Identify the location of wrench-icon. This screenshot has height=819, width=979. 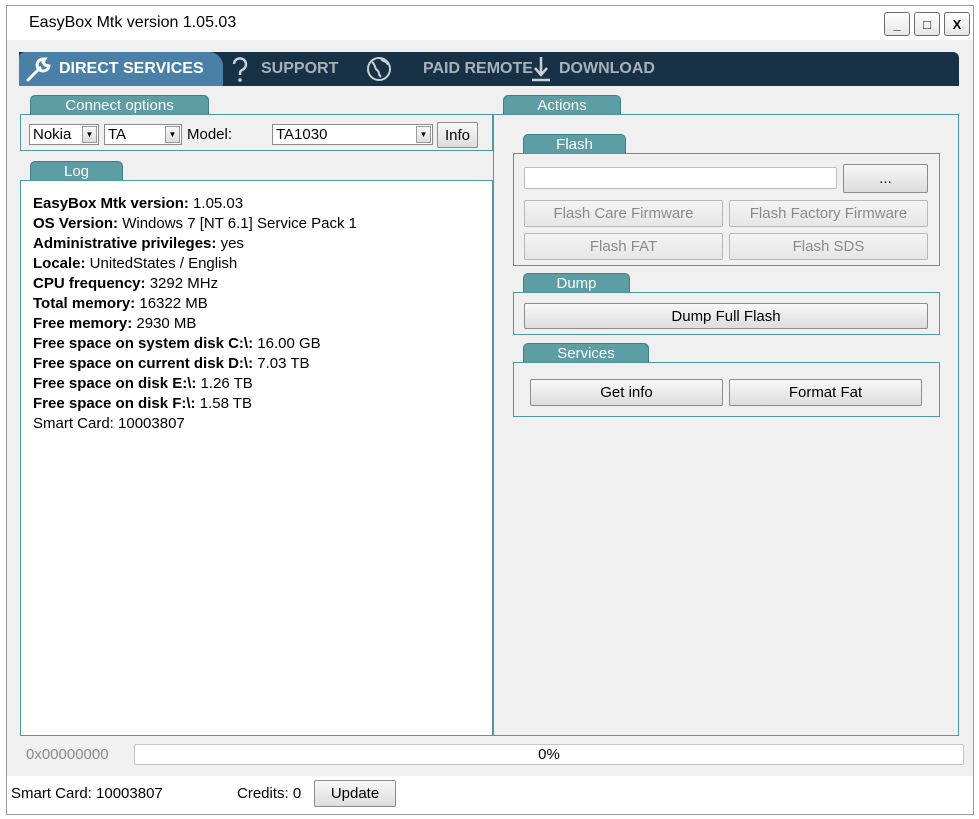
(38, 69).